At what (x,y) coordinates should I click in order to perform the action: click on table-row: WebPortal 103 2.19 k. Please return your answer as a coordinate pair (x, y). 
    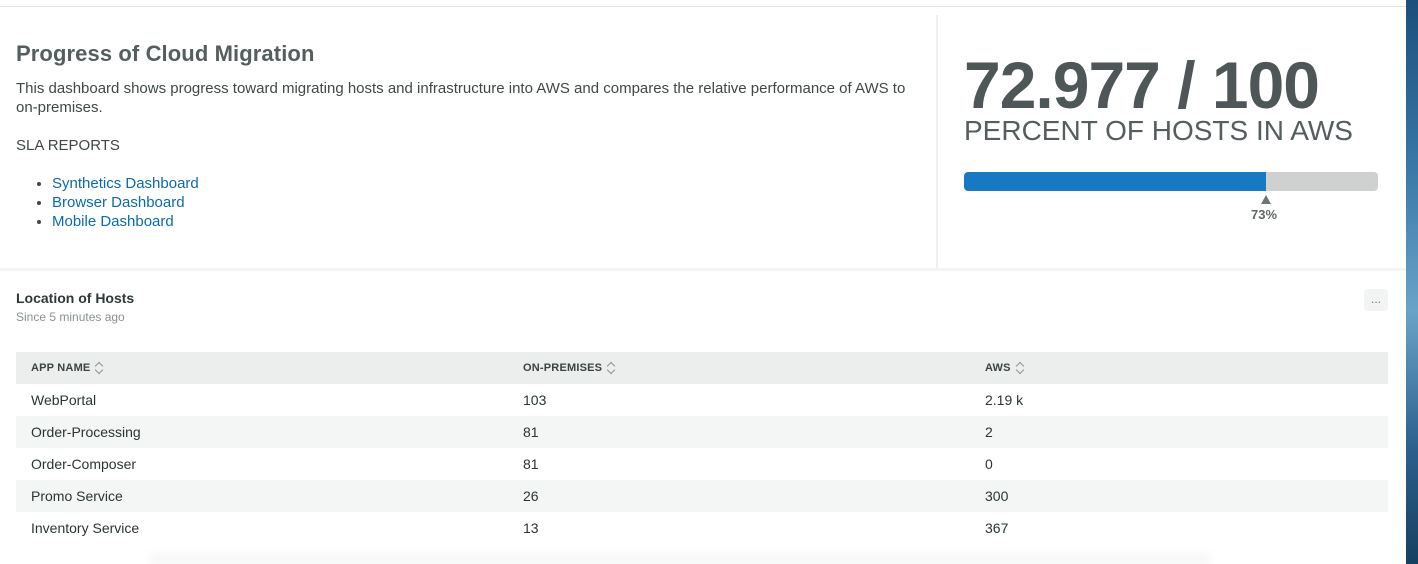
    Looking at the image, I should click on (702, 400).